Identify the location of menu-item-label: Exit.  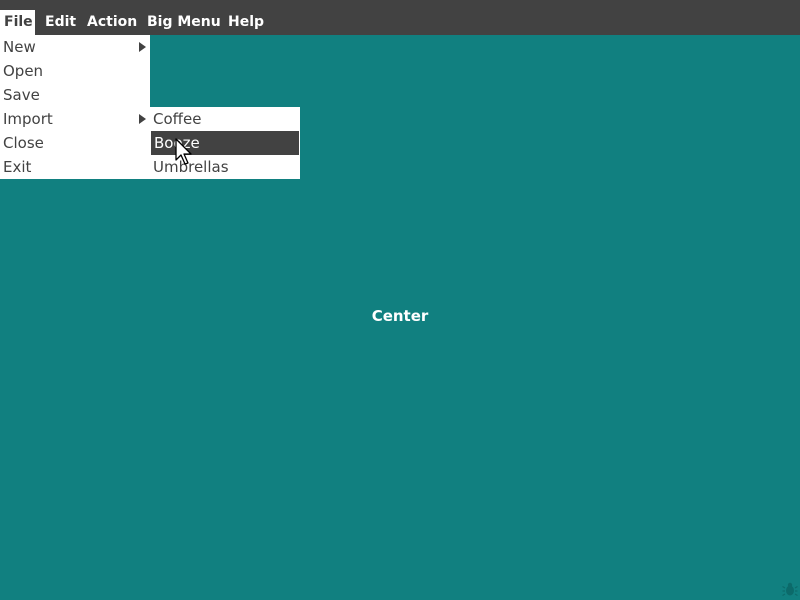
(17, 167).